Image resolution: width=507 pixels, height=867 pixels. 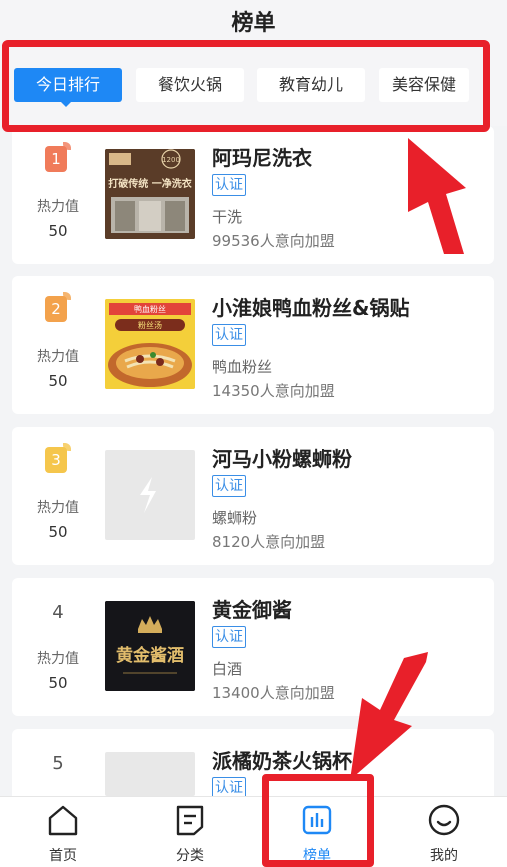 I want to click on thumb-text: 鸭血粉丝, so click(x=150, y=309).